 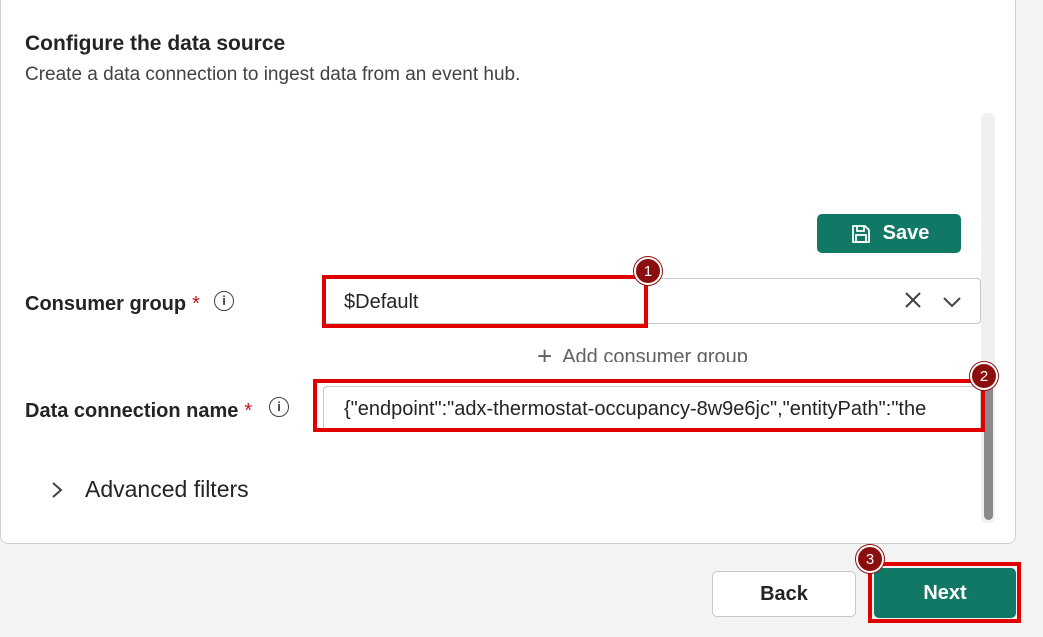 I want to click on advanced-filters-toggle: Advanced filters, so click(x=149, y=489).